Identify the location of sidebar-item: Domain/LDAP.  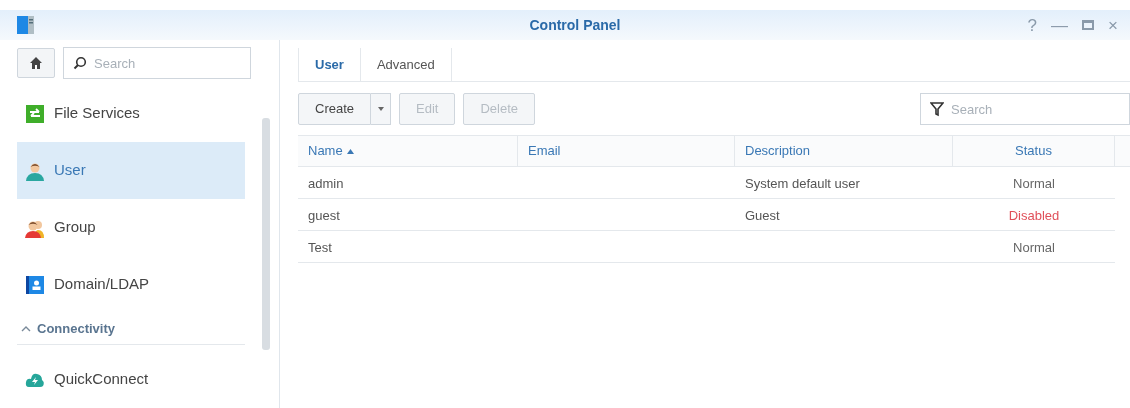
(131, 284).